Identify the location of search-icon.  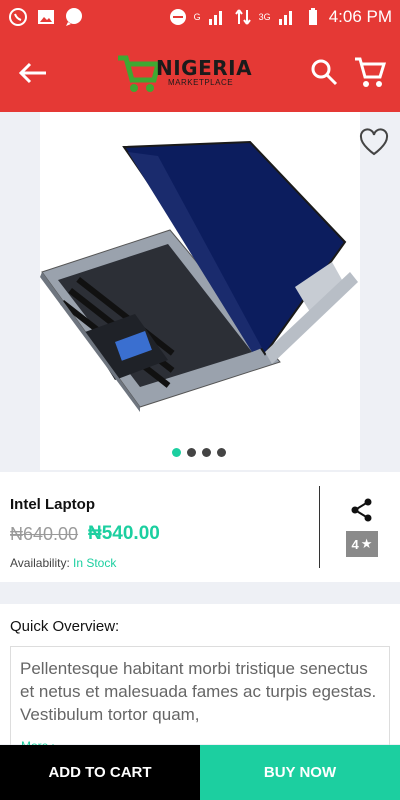
(324, 72).